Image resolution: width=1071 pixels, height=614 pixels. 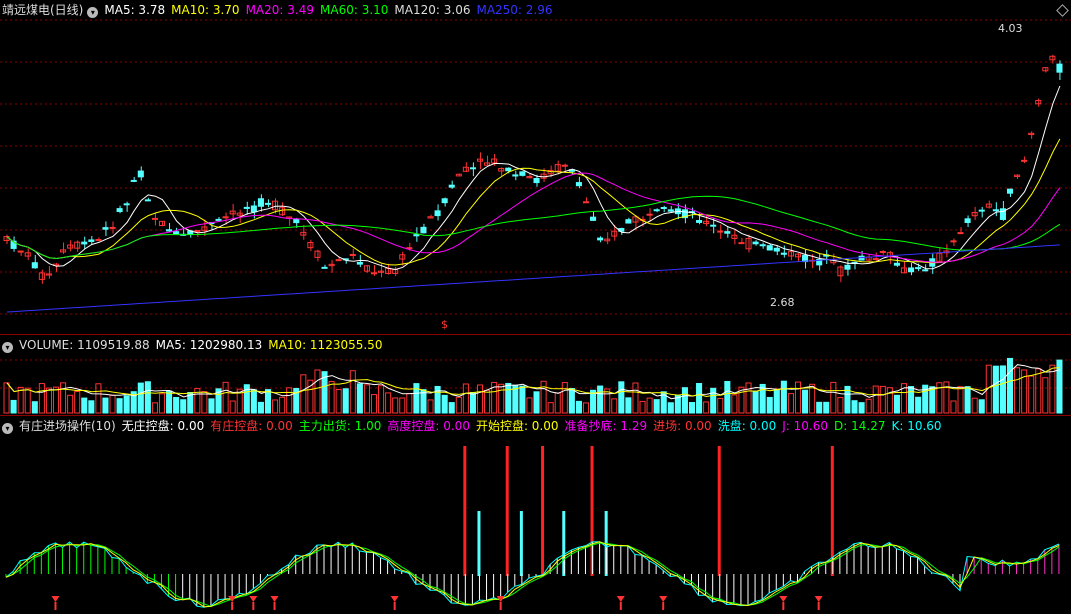 What do you see at coordinates (444, 324) in the screenshot?
I see `dividend-marker: $` at bounding box center [444, 324].